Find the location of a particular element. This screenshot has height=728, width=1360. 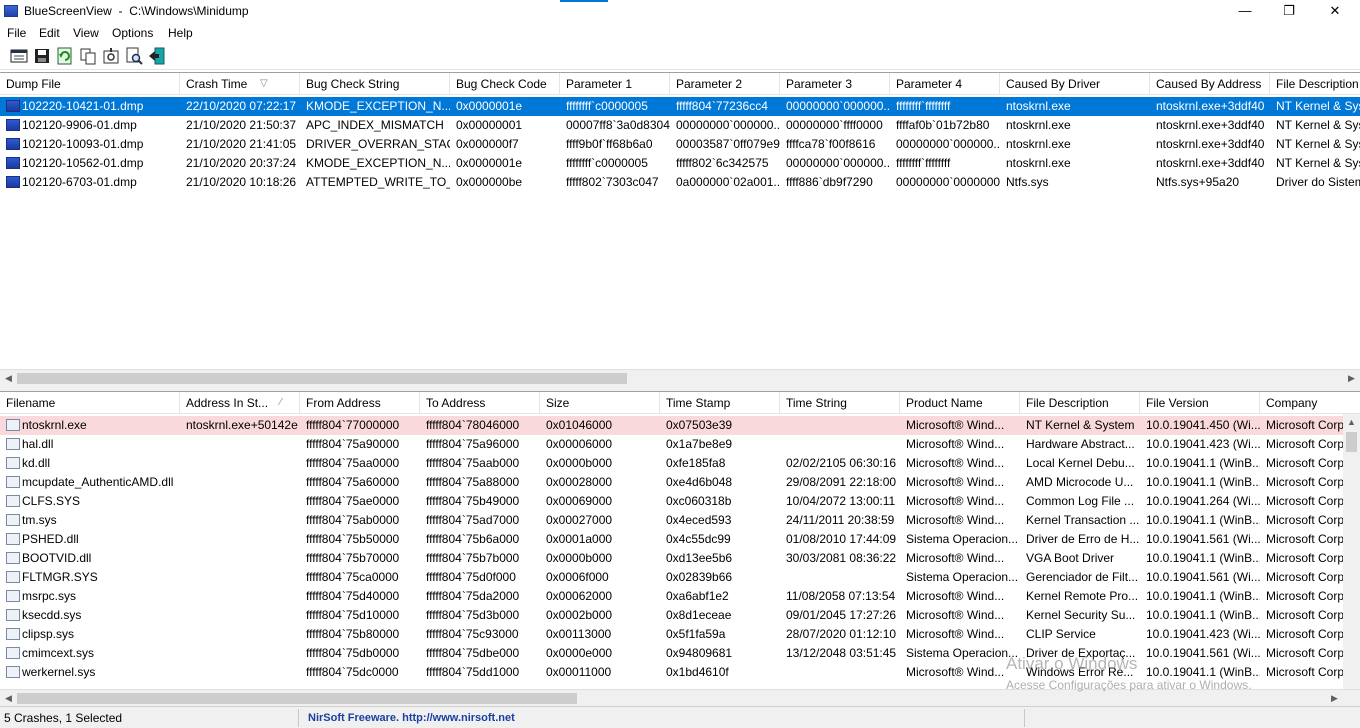

cell-time-string is located at coordinates (840, 444).